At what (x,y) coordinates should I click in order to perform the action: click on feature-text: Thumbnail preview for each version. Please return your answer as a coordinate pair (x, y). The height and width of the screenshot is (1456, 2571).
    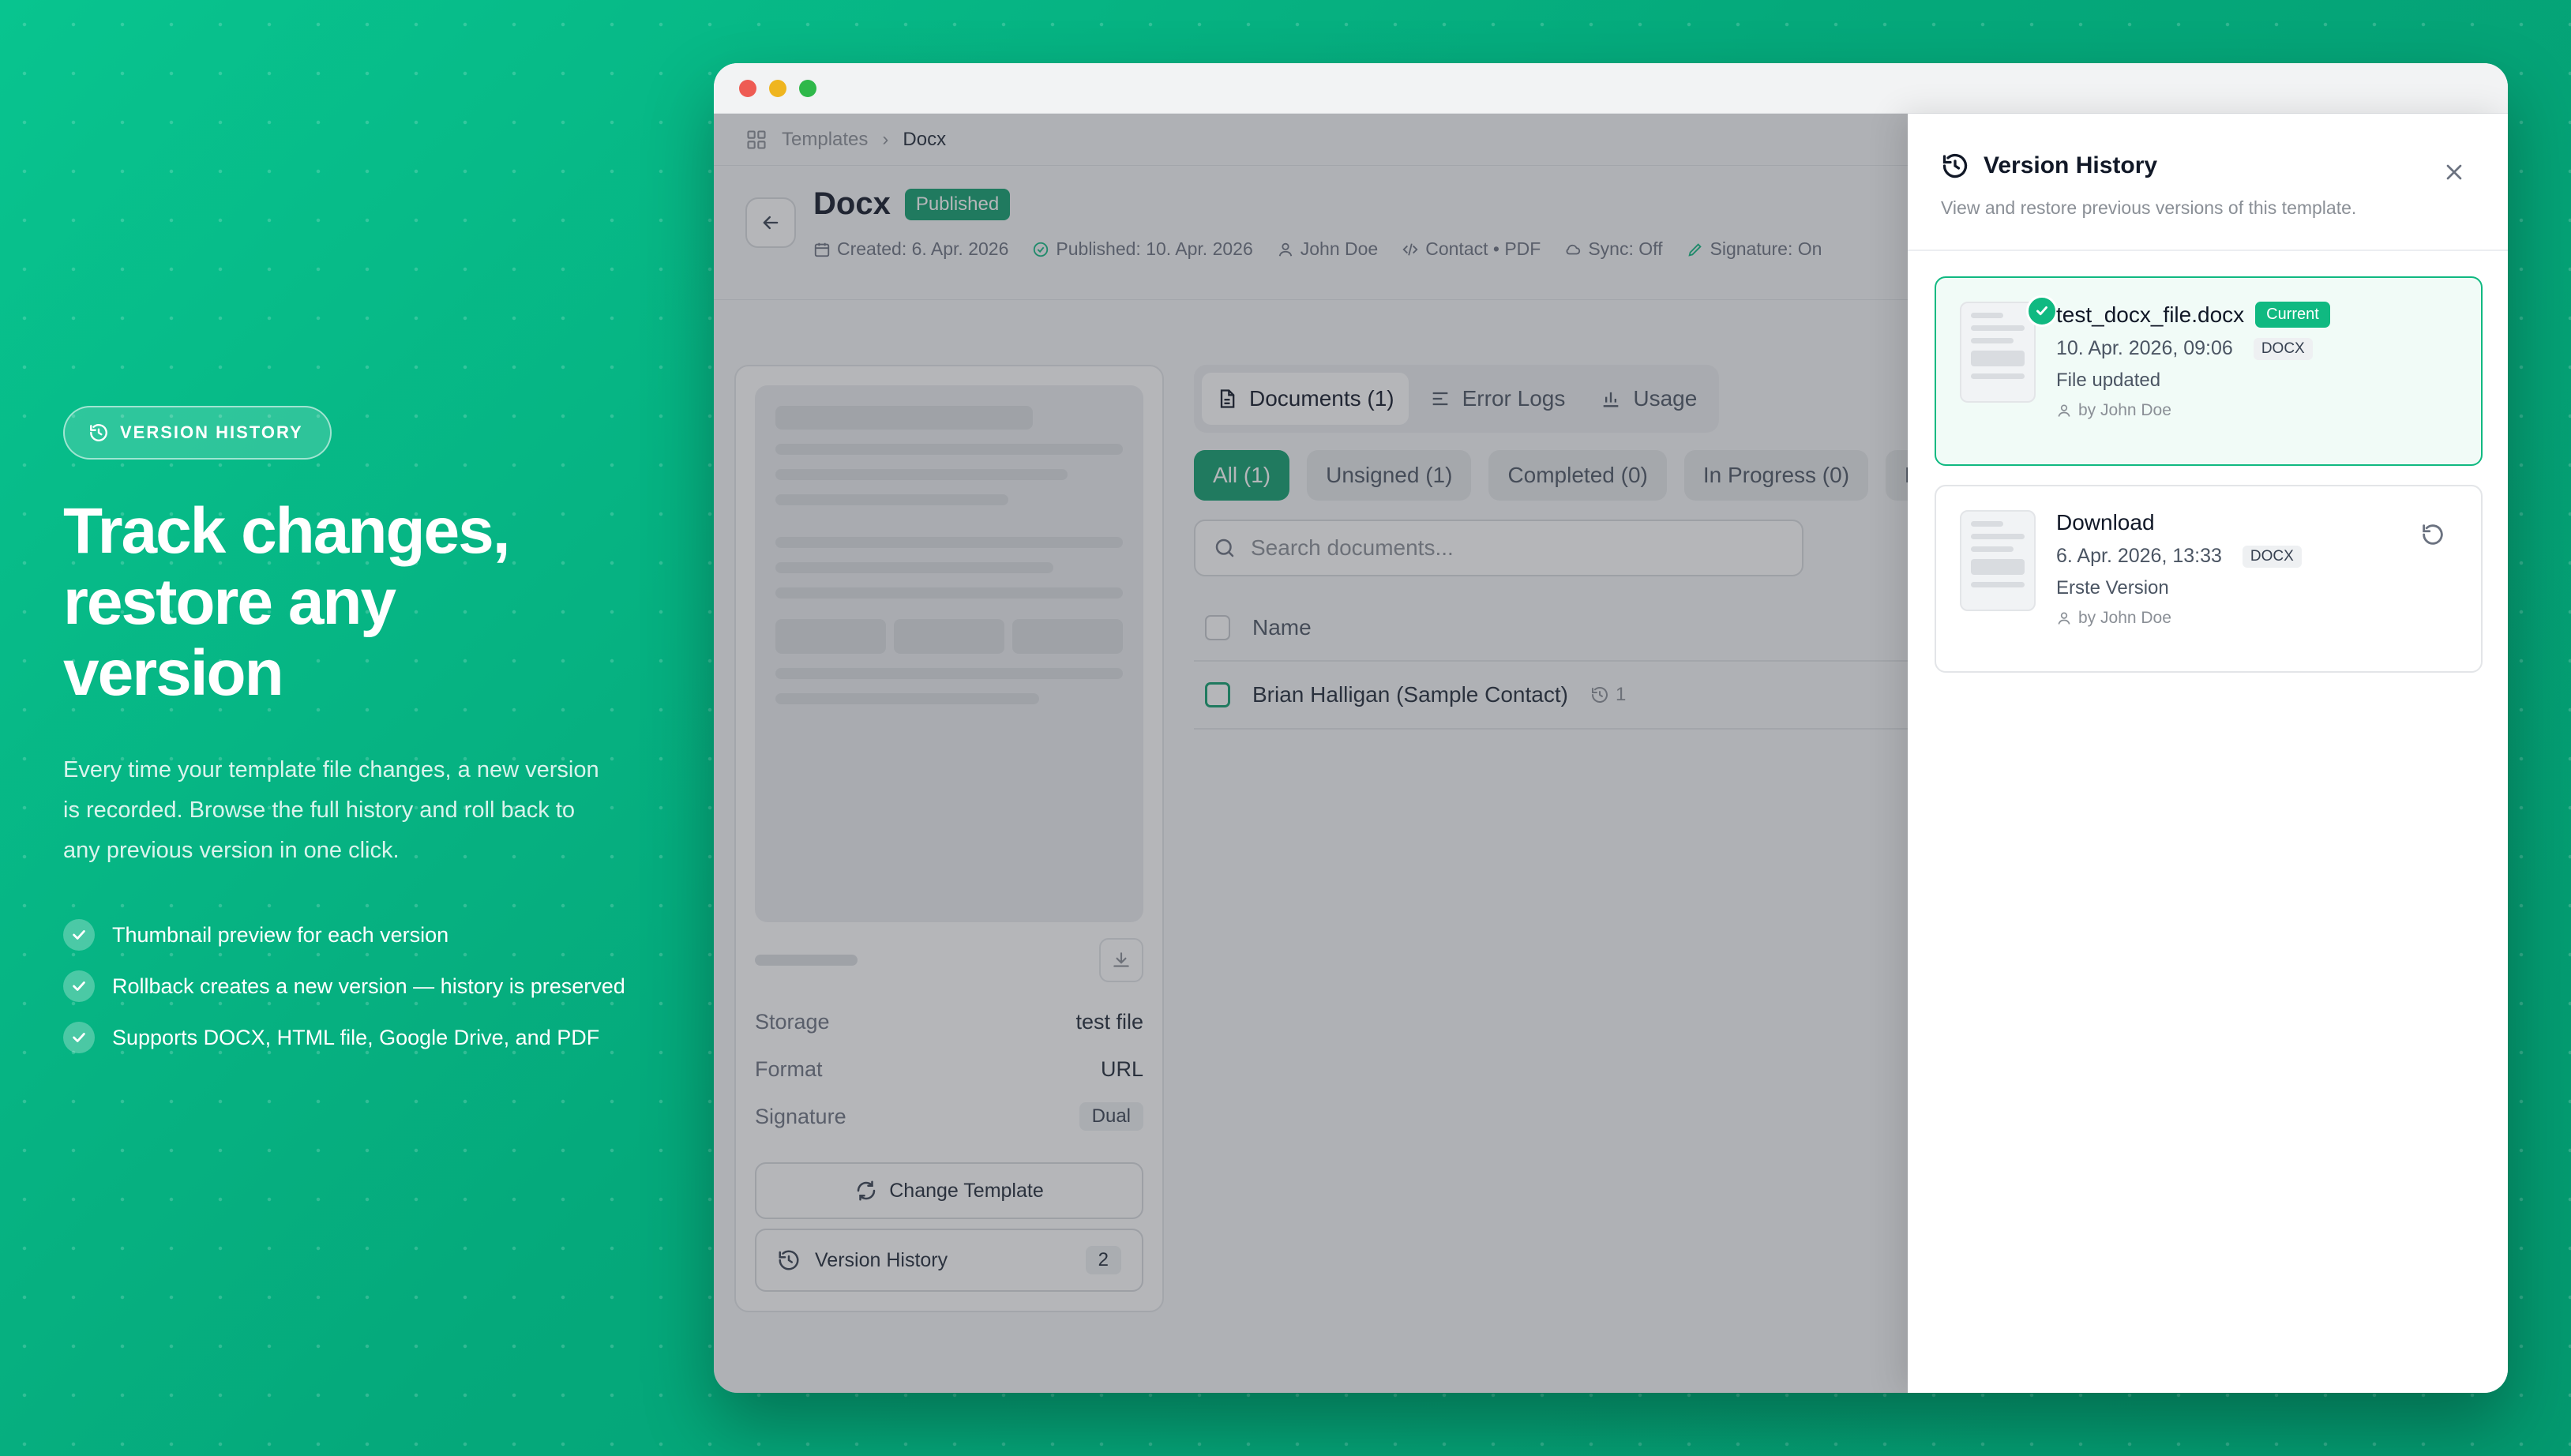
    Looking at the image, I should click on (280, 934).